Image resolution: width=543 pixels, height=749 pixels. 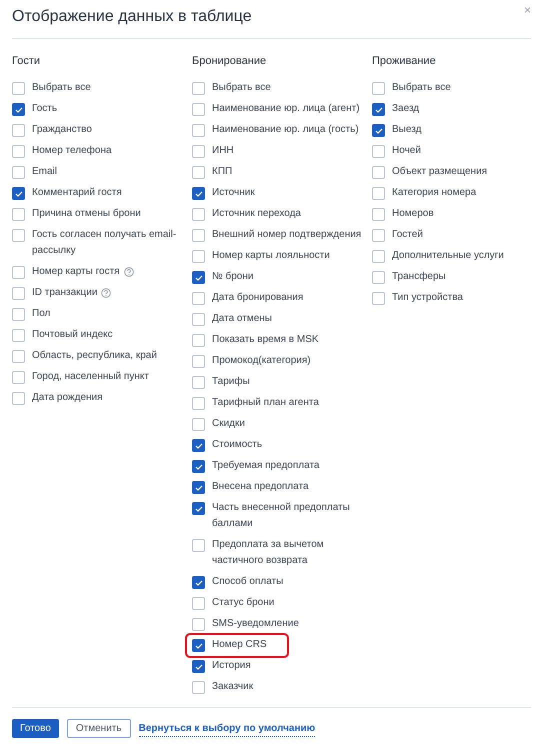 What do you see at coordinates (248, 582) in the screenshot?
I see `option-label: Способ оплаты` at bounding box center [248, 582].